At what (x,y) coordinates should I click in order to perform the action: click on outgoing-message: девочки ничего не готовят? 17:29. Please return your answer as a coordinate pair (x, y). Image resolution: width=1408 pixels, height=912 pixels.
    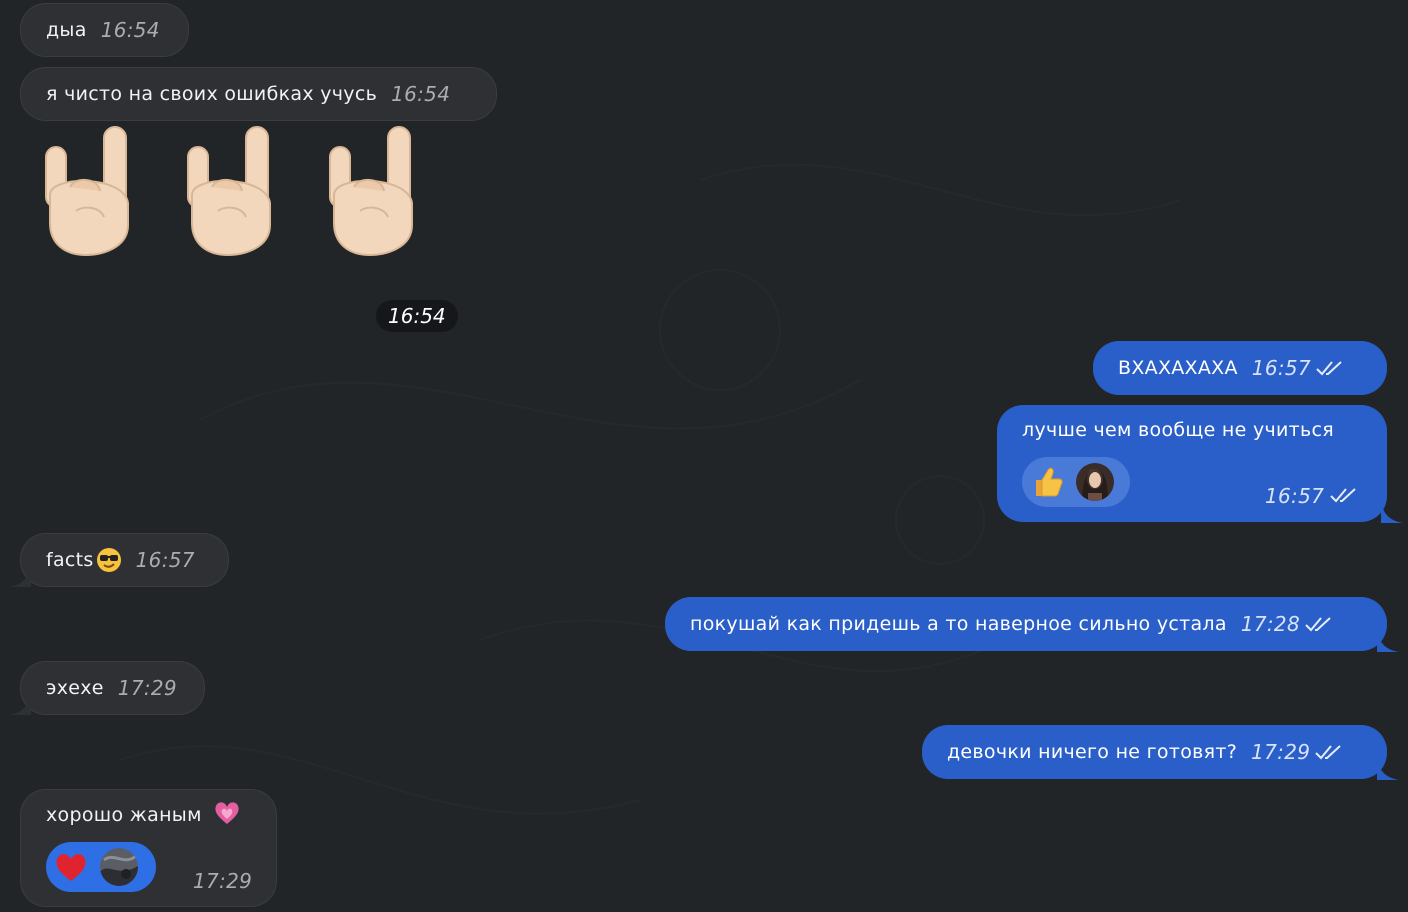
    Looking at the image, I should click on (1160, 752).